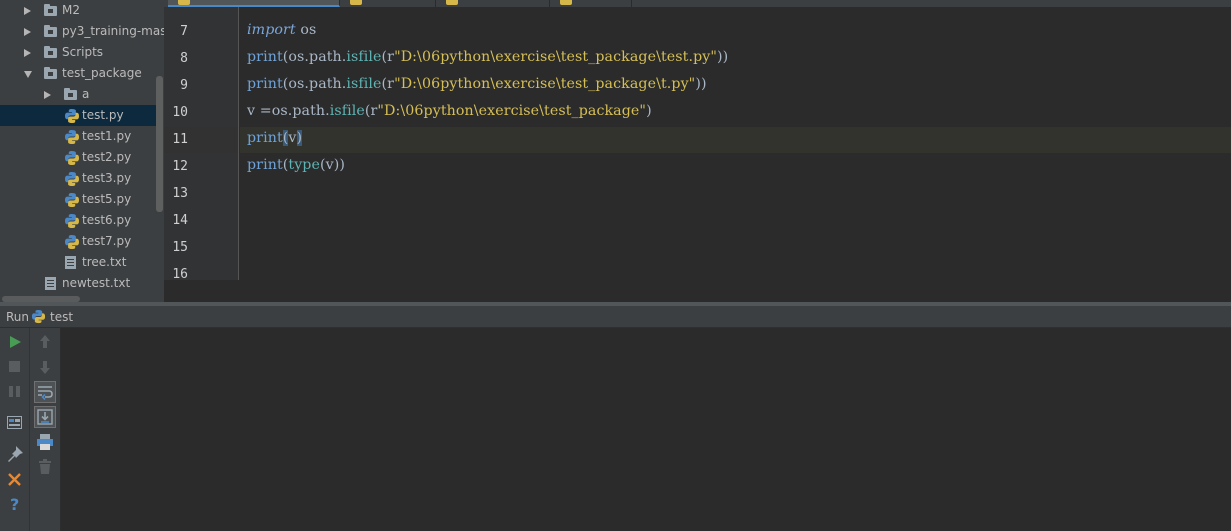  What do you see at coordinates (45, 417) in the screenshot?
I see `scroll-to-end-button` at bounding box center [45, 417].